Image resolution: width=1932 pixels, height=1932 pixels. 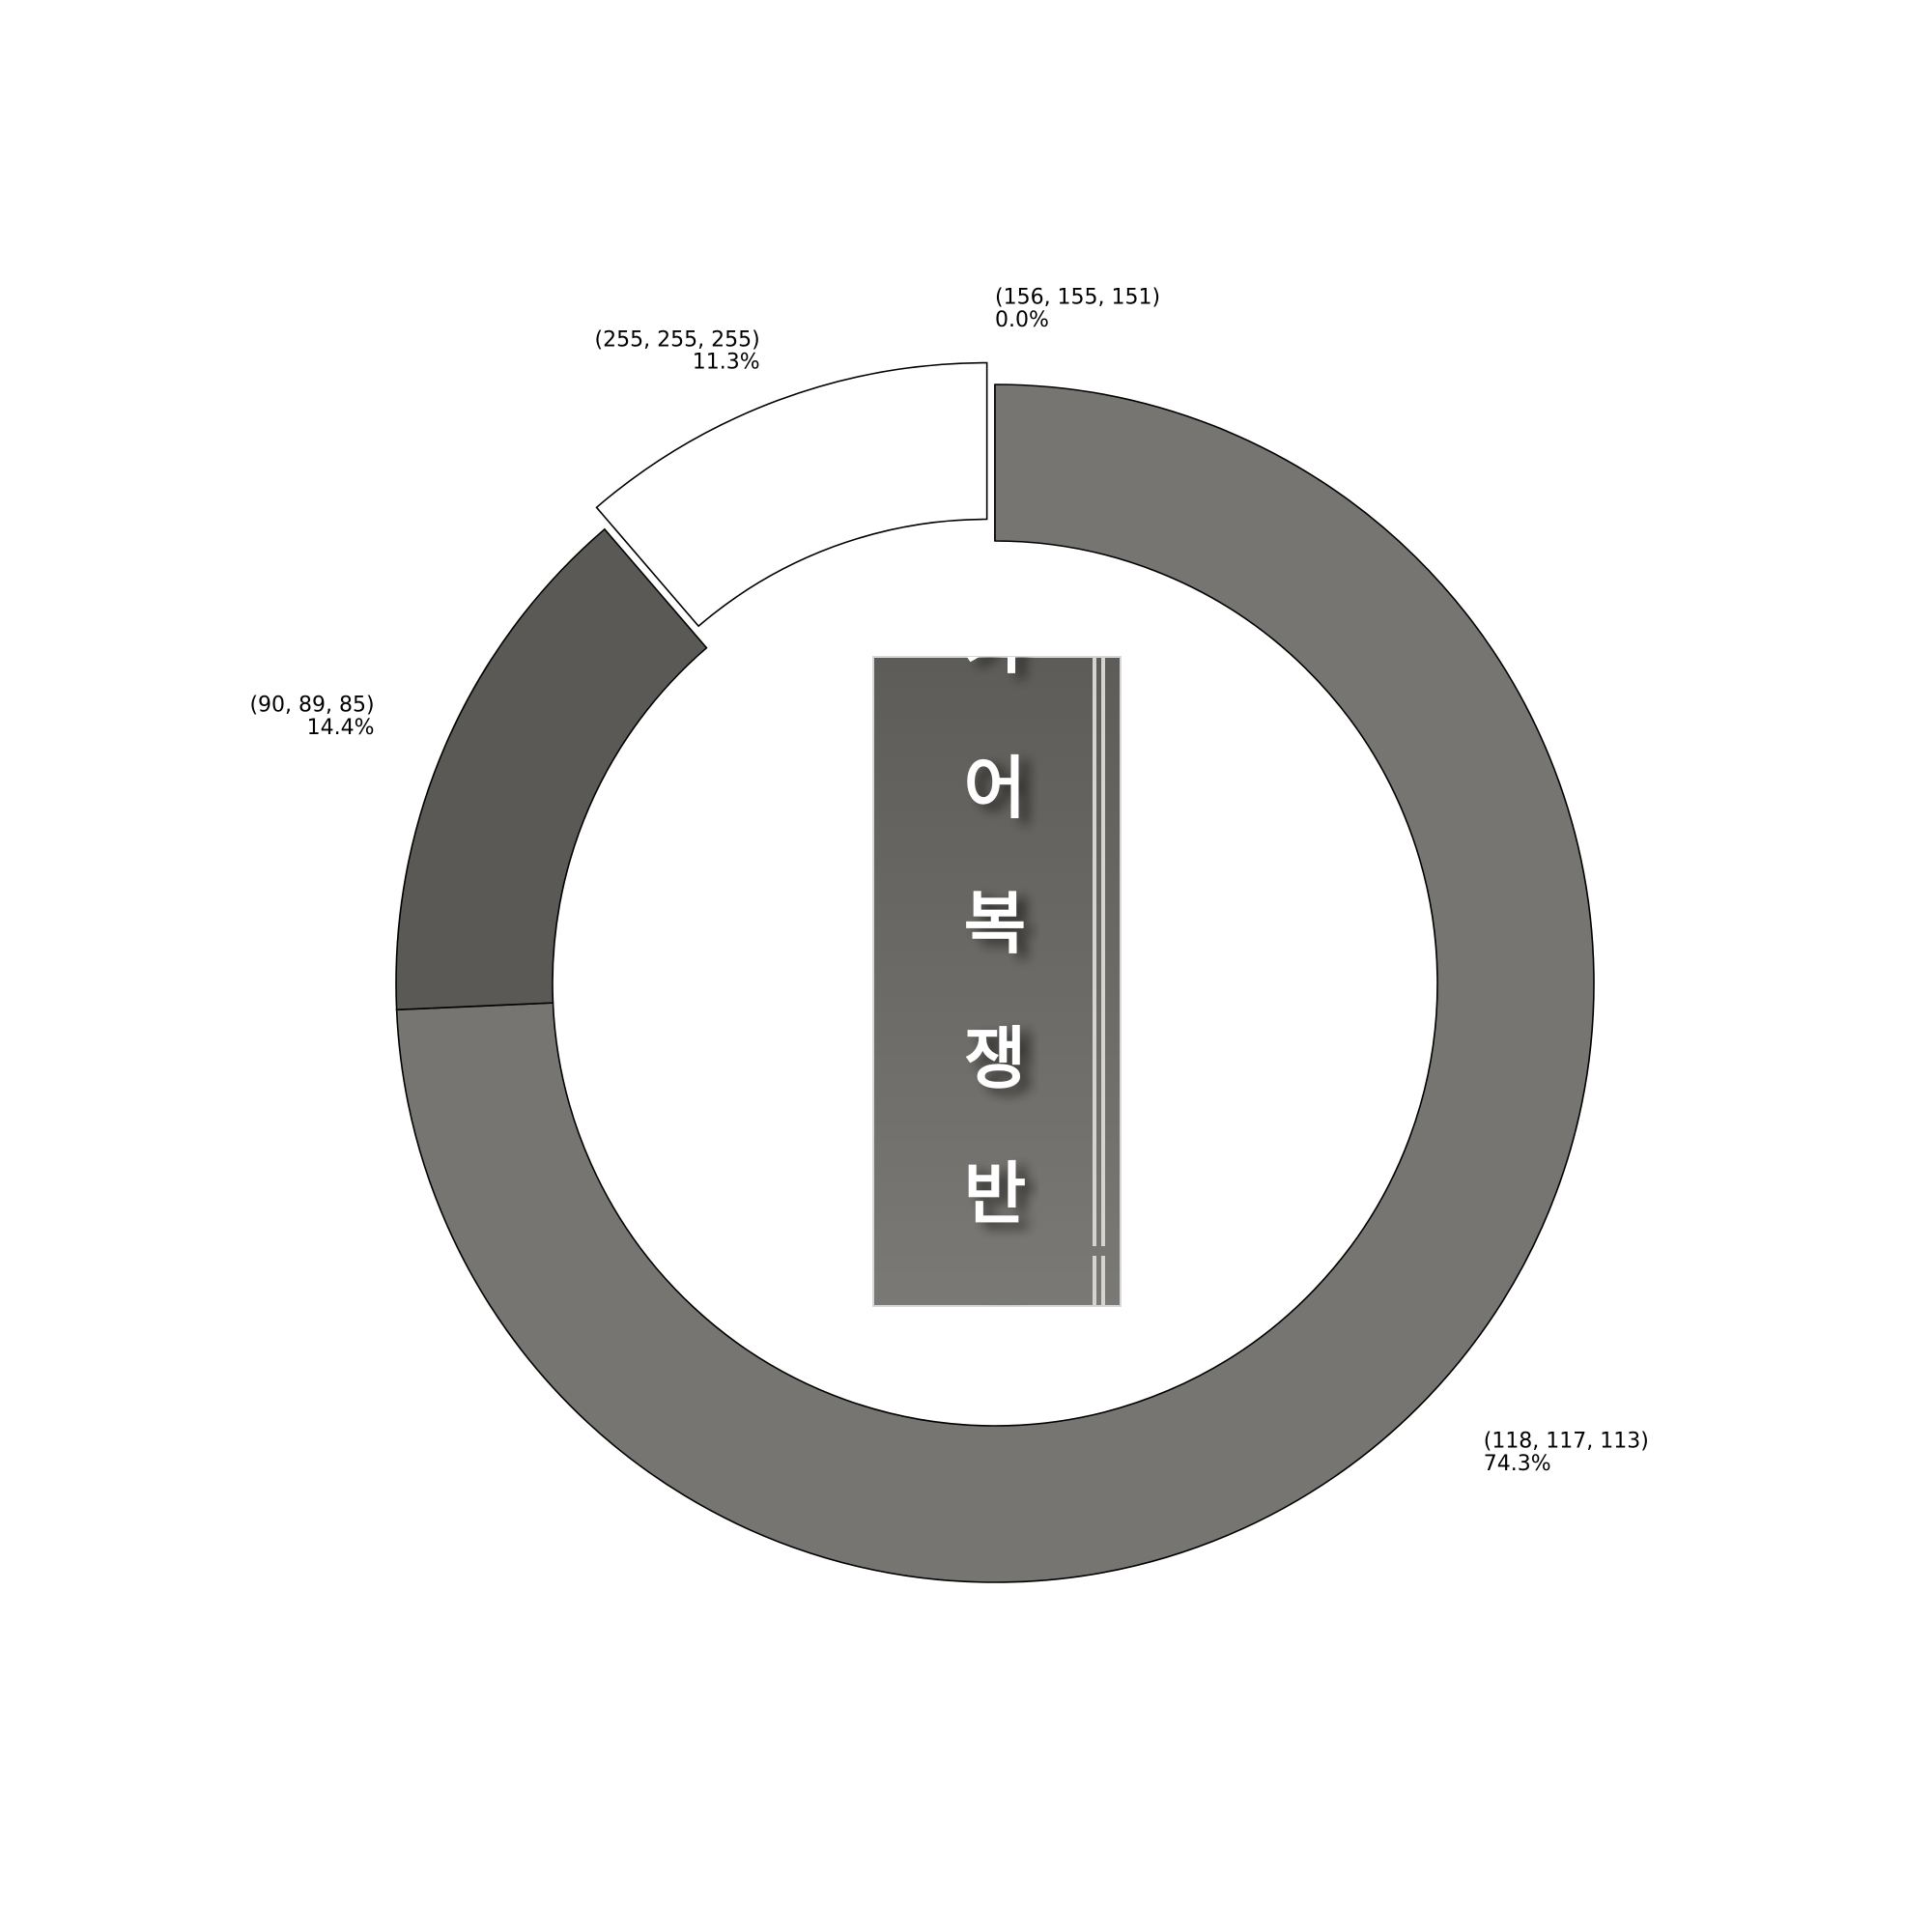 What do you see at coordinates (311, 706) in the screenshot?
I see `slice-label-name: (90, 89, 85)` at bounding box center [311, 706].